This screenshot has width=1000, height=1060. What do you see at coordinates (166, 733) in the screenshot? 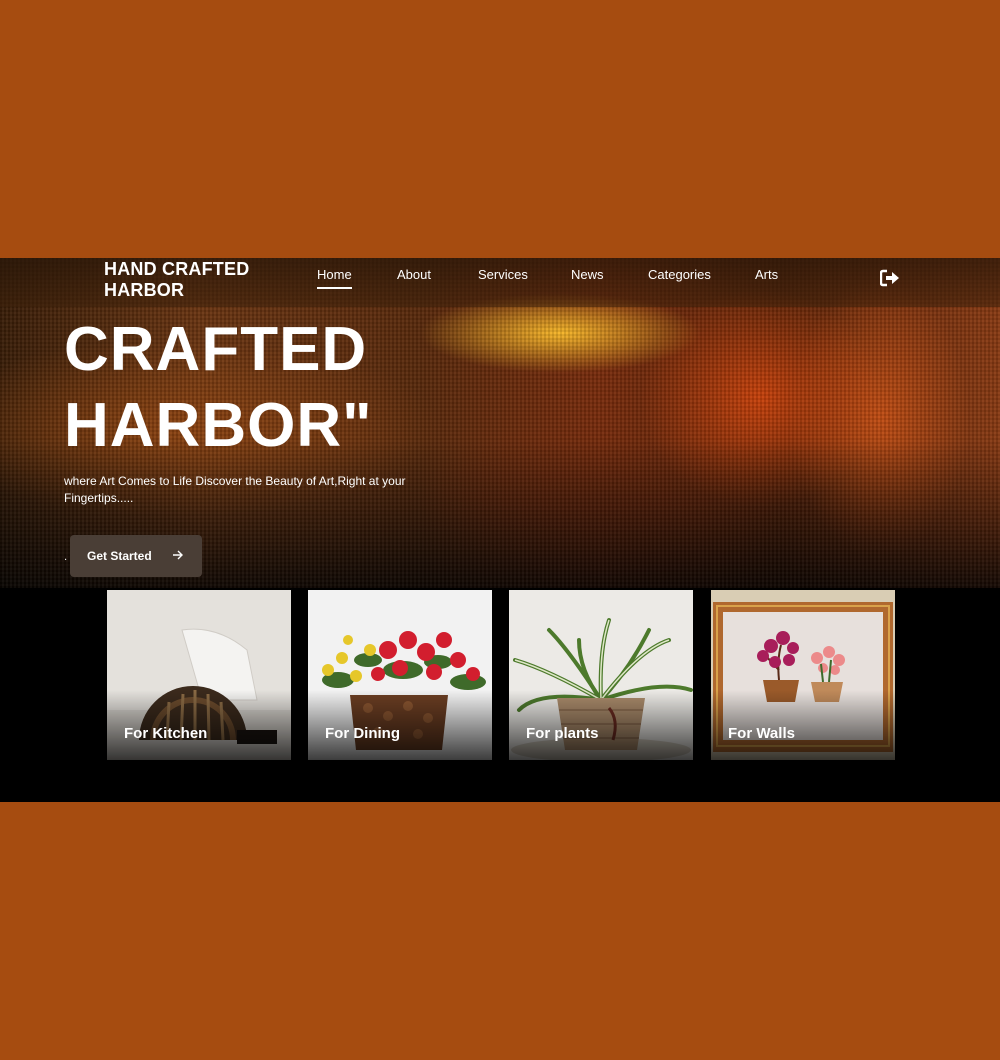
I see `category-label-kitchen: For Kitchen` at bounding box center [166, 733].